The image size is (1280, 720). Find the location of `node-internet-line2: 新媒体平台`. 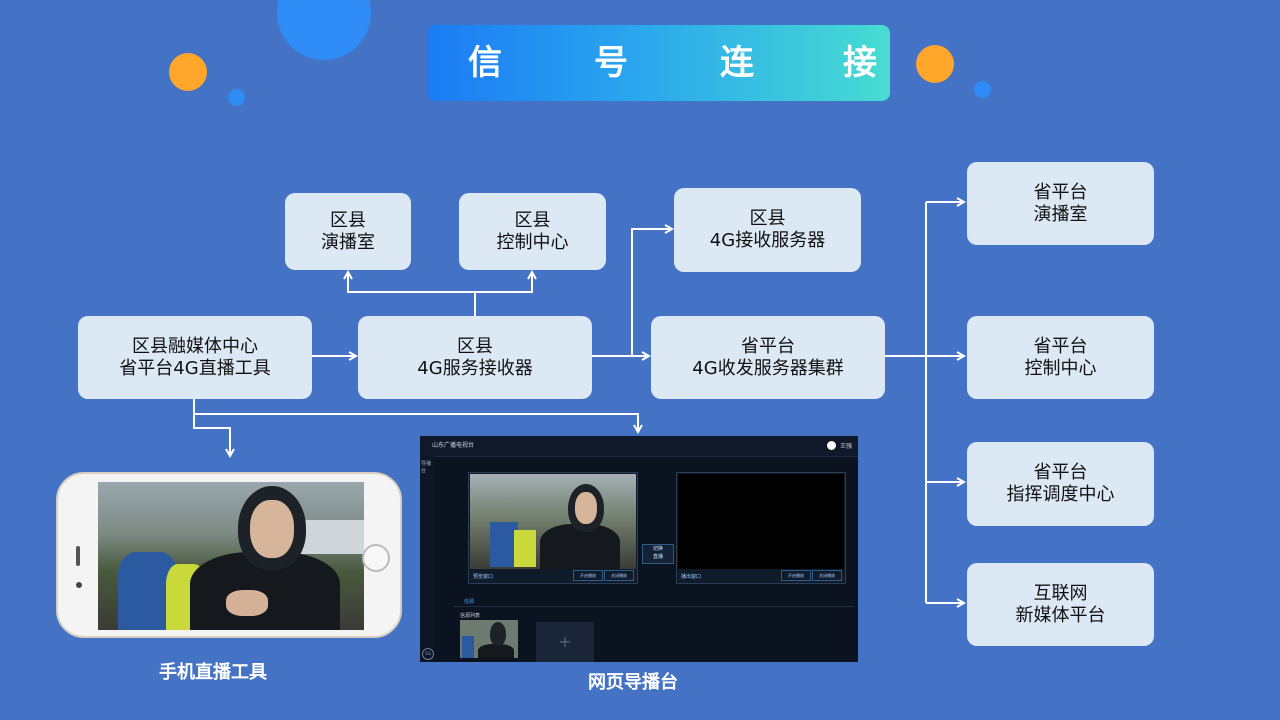

node-internet-line2: 新媒体平台 is located at coordinates (1060, 615).